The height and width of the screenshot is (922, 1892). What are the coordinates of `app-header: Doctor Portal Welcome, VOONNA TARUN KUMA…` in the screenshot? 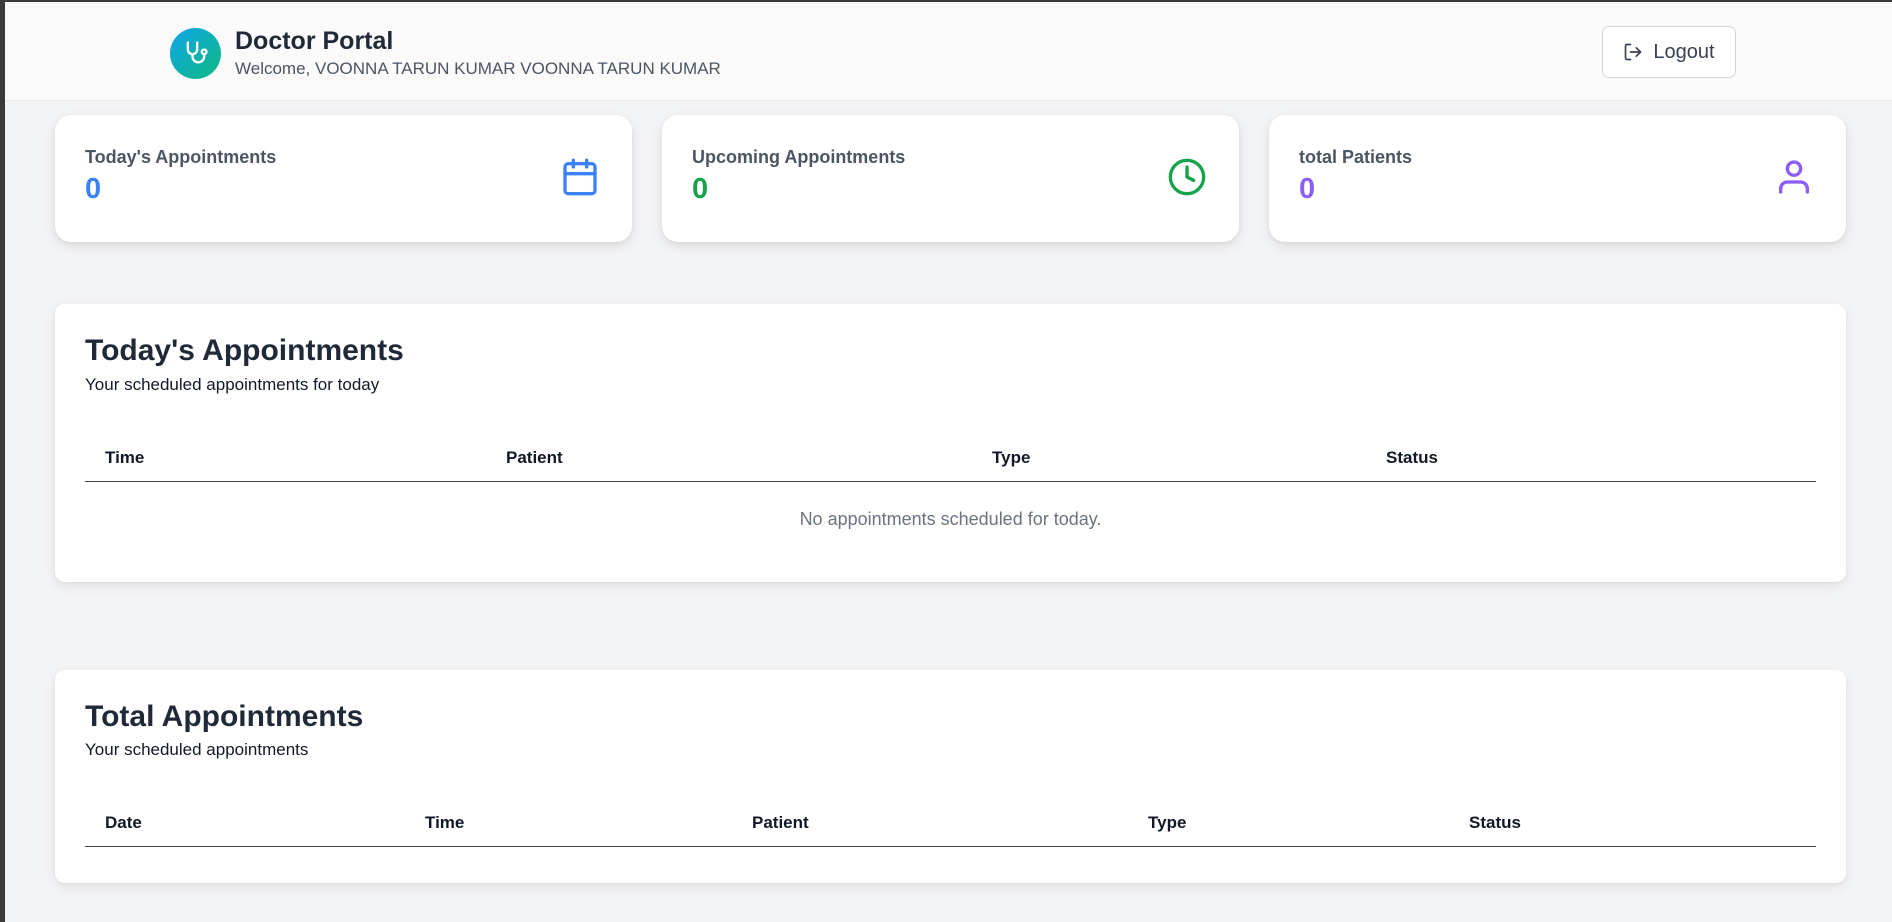 It's located at (948, 51).